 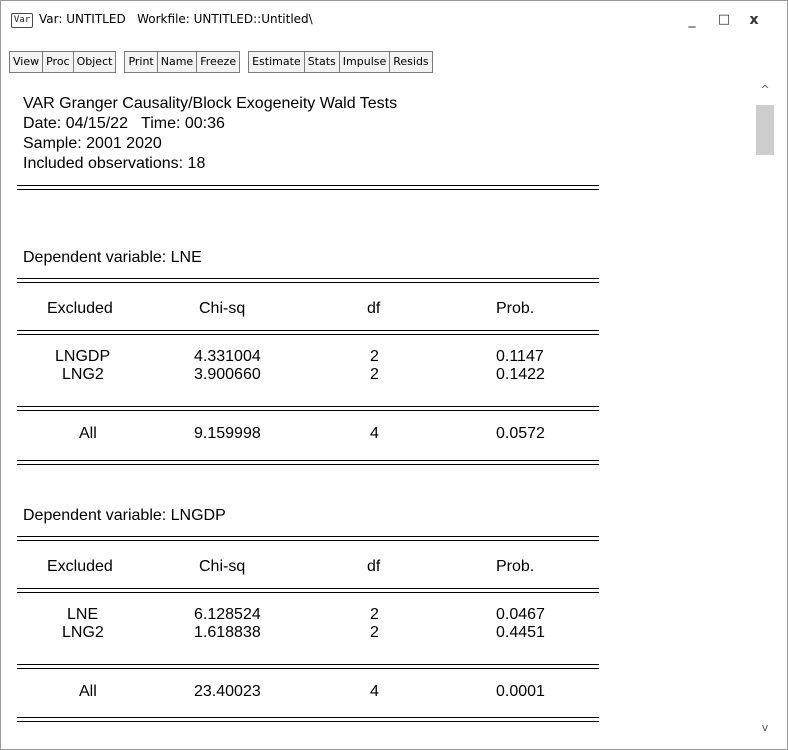 What do you see at coordinates (765, 411) in the screenshot?
I see `vertical-scrollbar: ^ v` at bounding box center [765, 411].